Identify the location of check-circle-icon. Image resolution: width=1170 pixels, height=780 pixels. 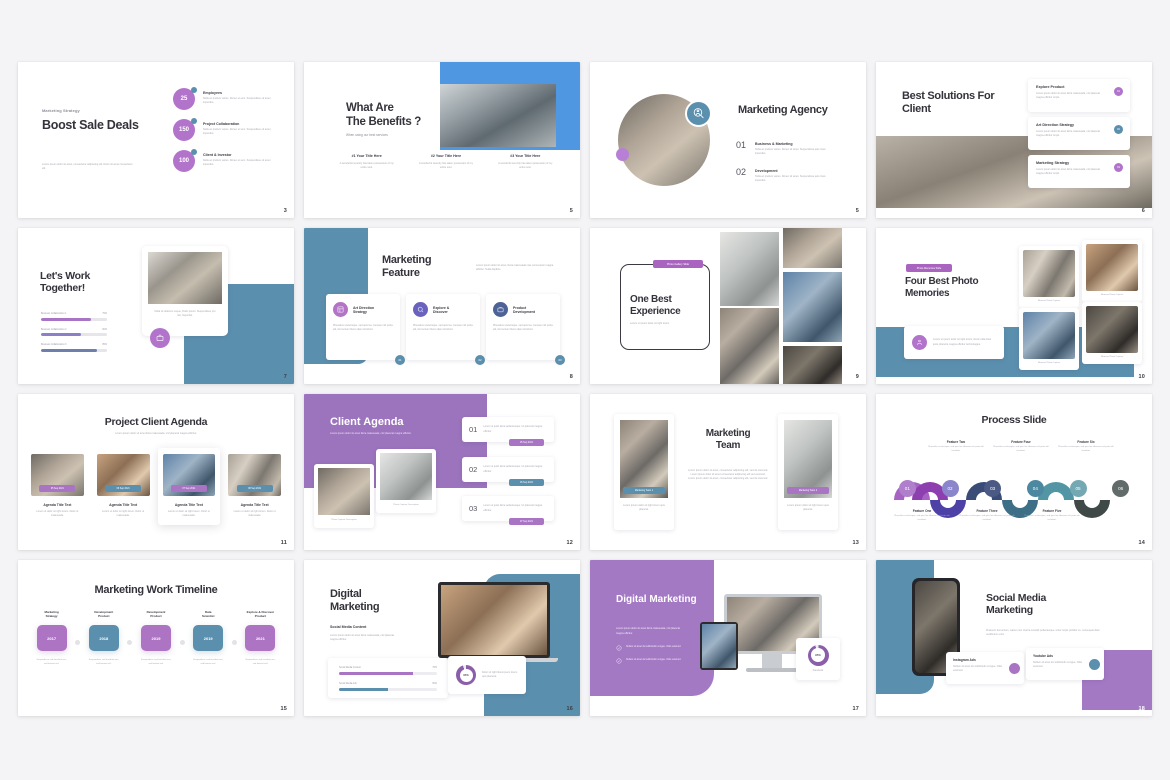
(619, 648).